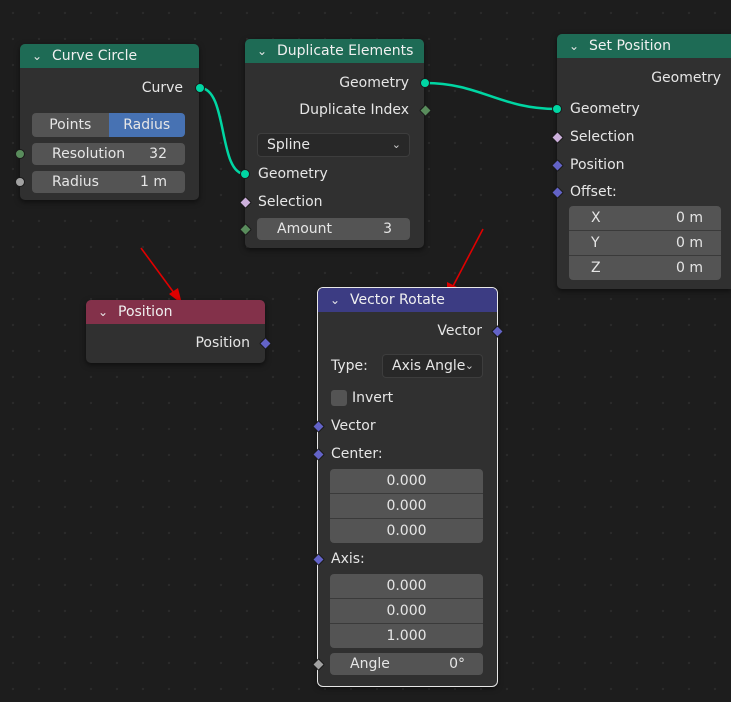  What do you see at coordinates (348, 559) in the screenshot?
I see `axis-label: Axis:` at bounding box center [348, 559].